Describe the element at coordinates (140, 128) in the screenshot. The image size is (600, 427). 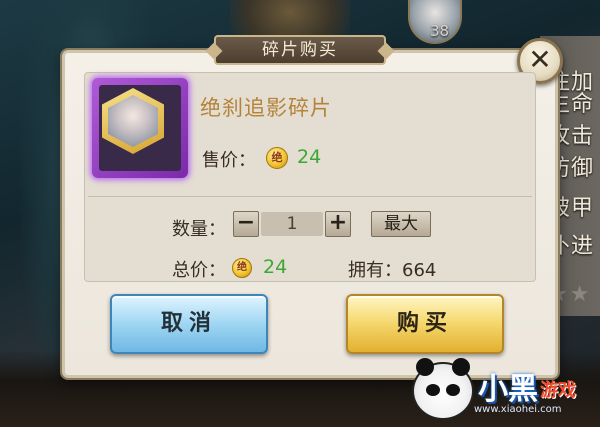
I see `item-icon` at that location.